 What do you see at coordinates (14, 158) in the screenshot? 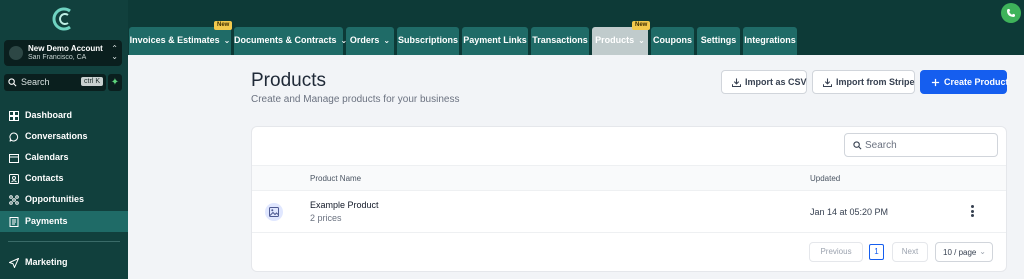
I see `calendar-icon` at bounding box center [14, 158].